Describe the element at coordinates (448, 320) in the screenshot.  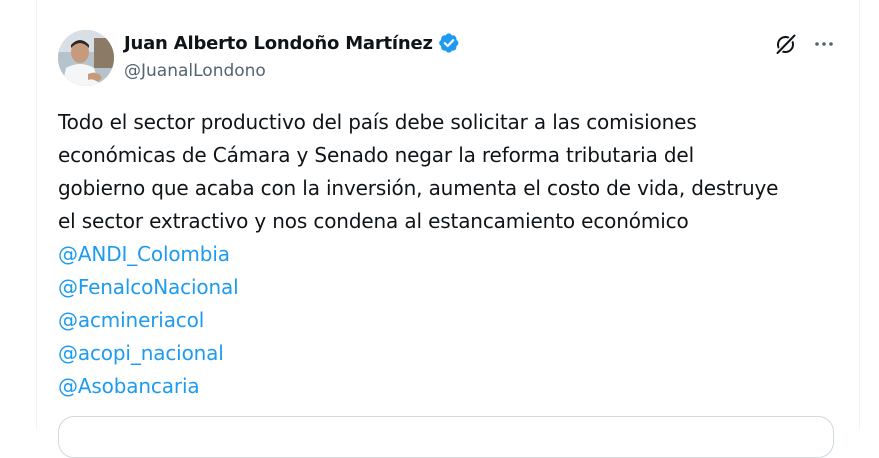
I see `mention-link: @acmineriacol` at that location.